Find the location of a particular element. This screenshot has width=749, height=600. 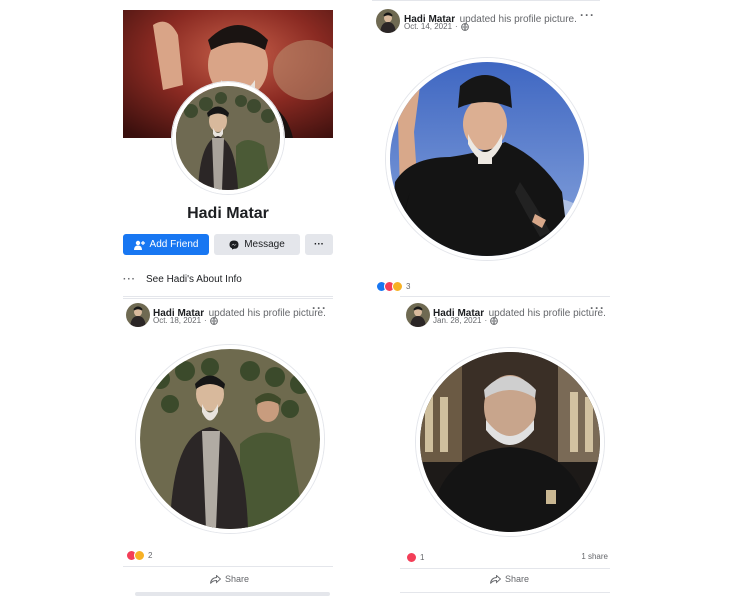

post-date: Jan. 28, 2021 is located at coordinates (457, 320).